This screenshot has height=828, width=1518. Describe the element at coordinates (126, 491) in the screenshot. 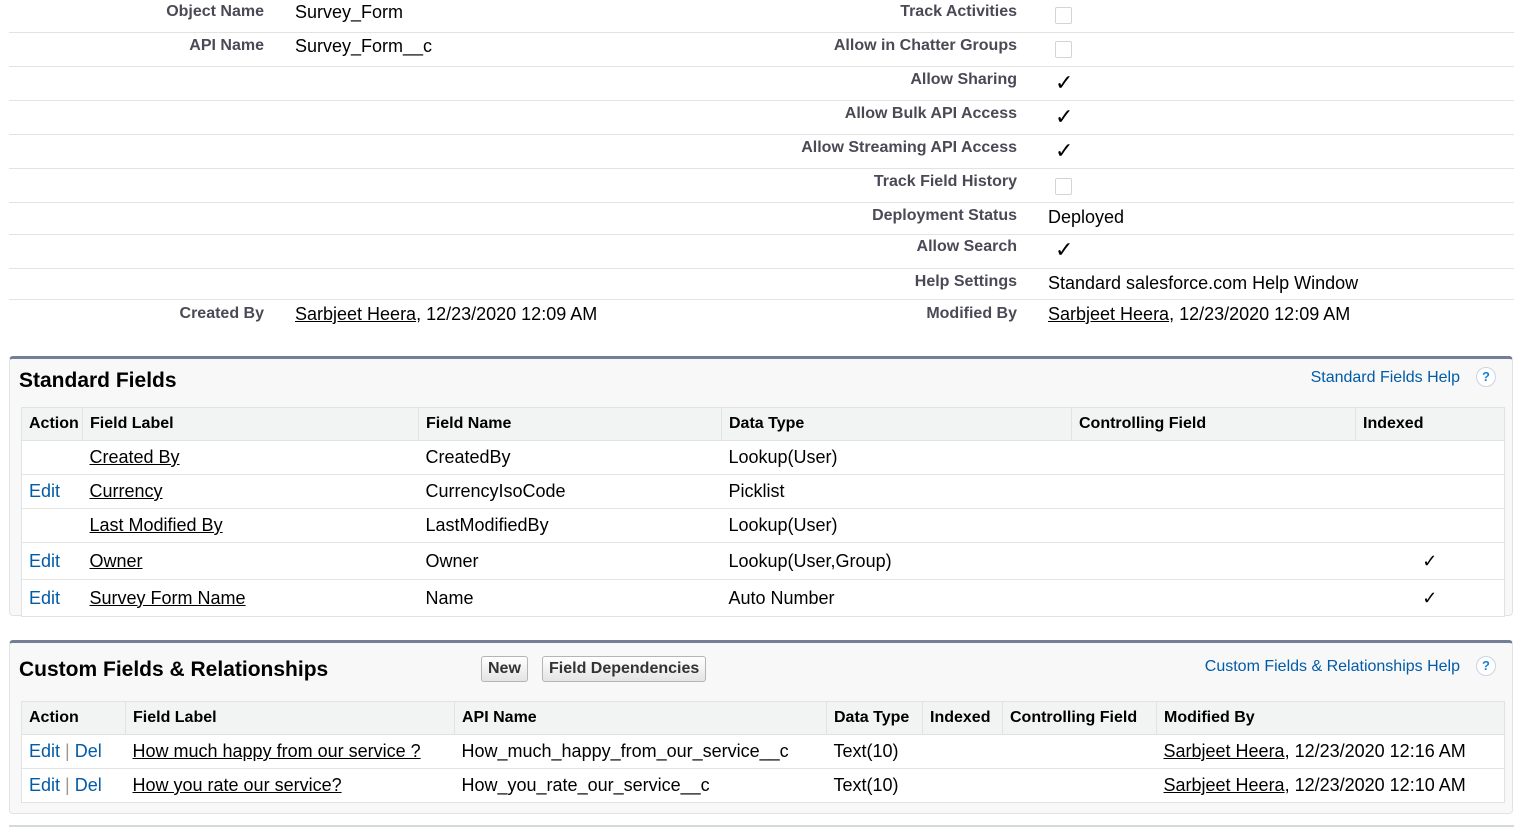

I see `field-label-link: Currency` at that location.